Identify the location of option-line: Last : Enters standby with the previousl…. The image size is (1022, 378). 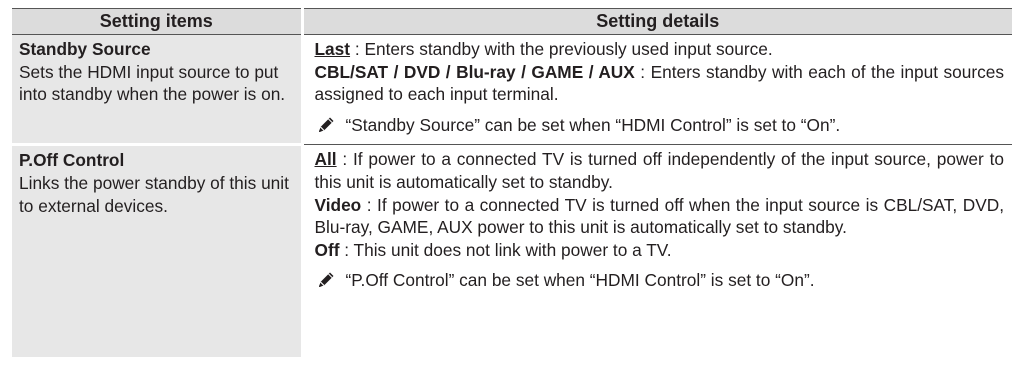
(660, 49).